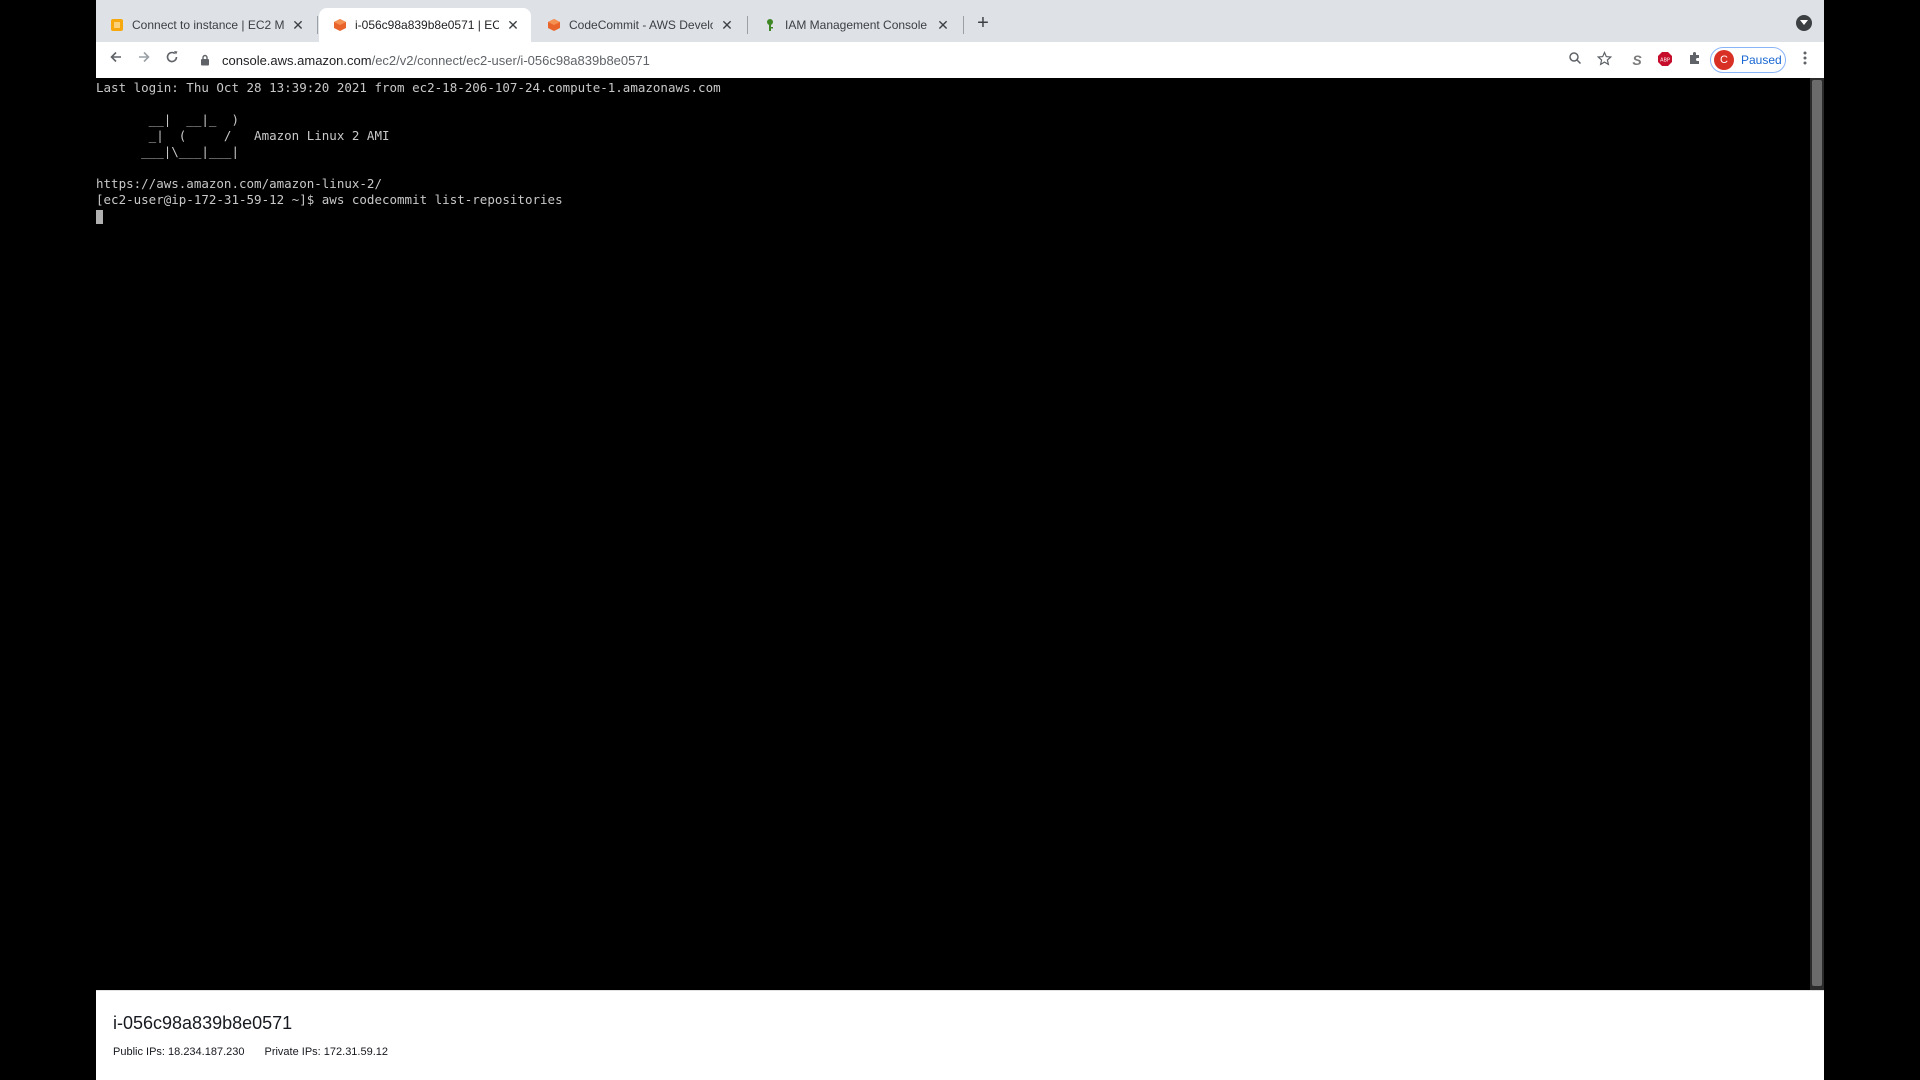  What do you see at coordinates (1637, 60) in the screenshot?
I see `extension-s-icon: S` at bounding box center [1637, 60].